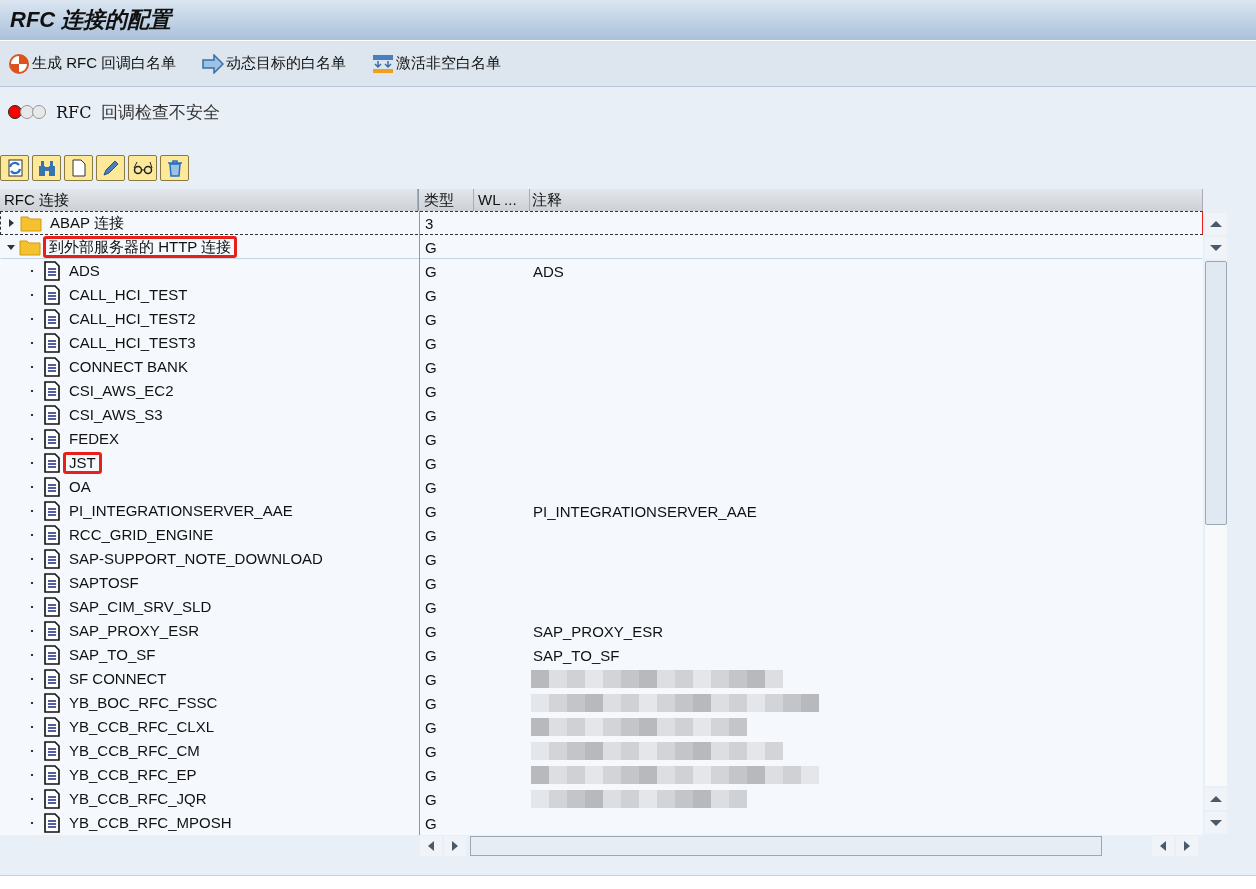 Image resolution: width=1256 pixels, height=889 pixels. What do you see at coordinates (104, 583) in the screenshot?
I see `tree-node-label: SAPTOSF` at bounding box center [104, 583].